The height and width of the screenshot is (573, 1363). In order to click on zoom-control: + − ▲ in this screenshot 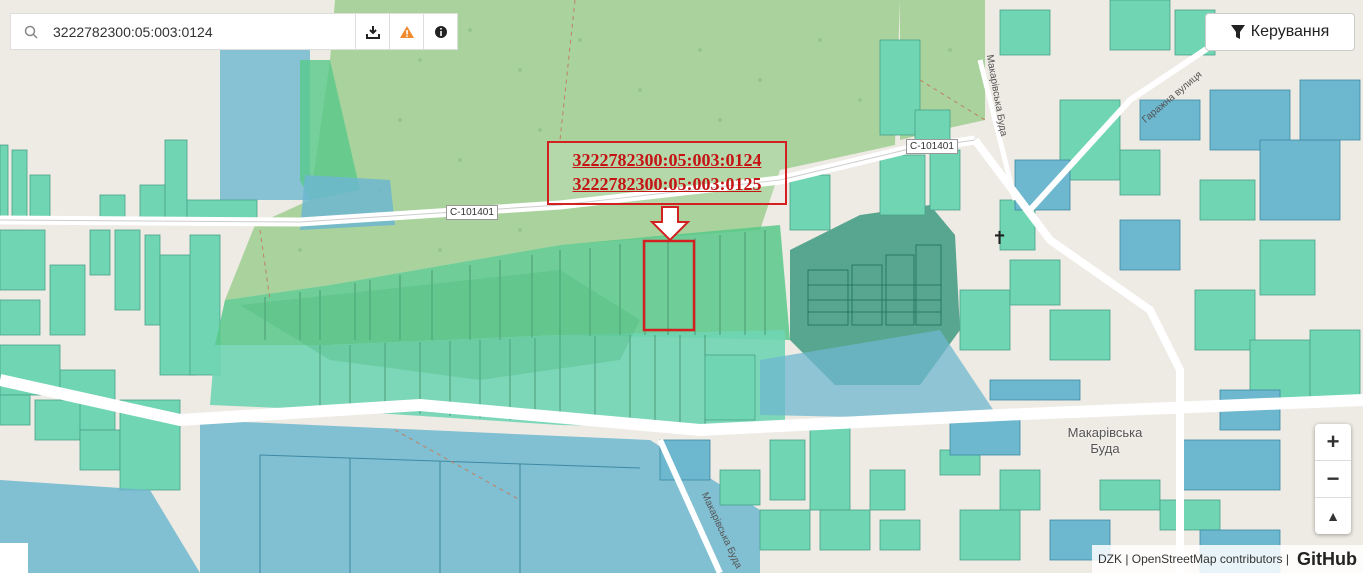, I will do `click(1333, 479)`.